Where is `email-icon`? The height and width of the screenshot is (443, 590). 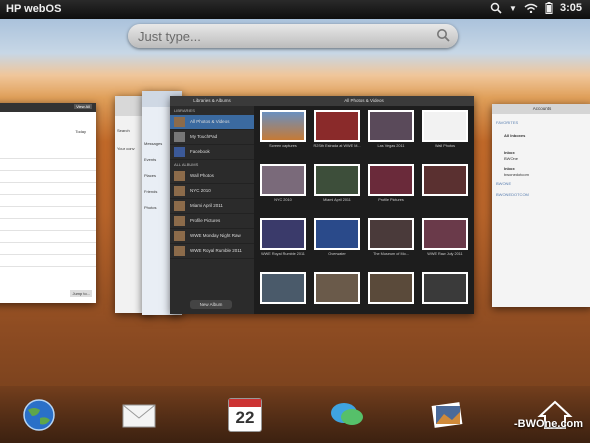 email-icon is located at coordinates (139, 415).